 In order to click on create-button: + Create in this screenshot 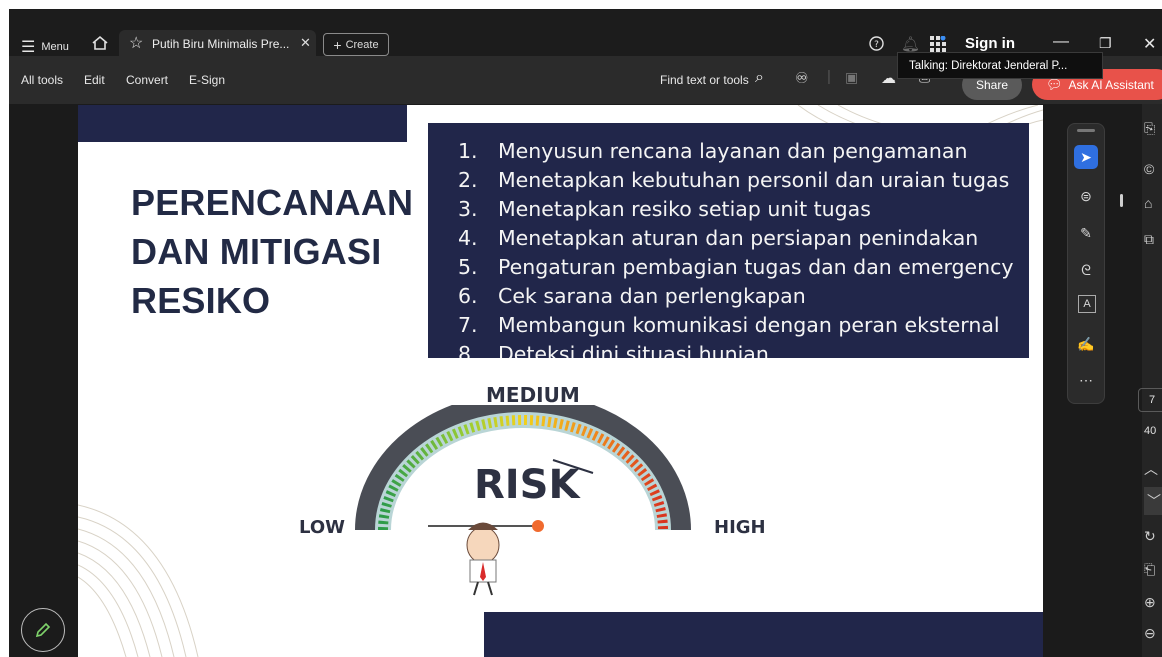, I will do `click(356, 44)`.